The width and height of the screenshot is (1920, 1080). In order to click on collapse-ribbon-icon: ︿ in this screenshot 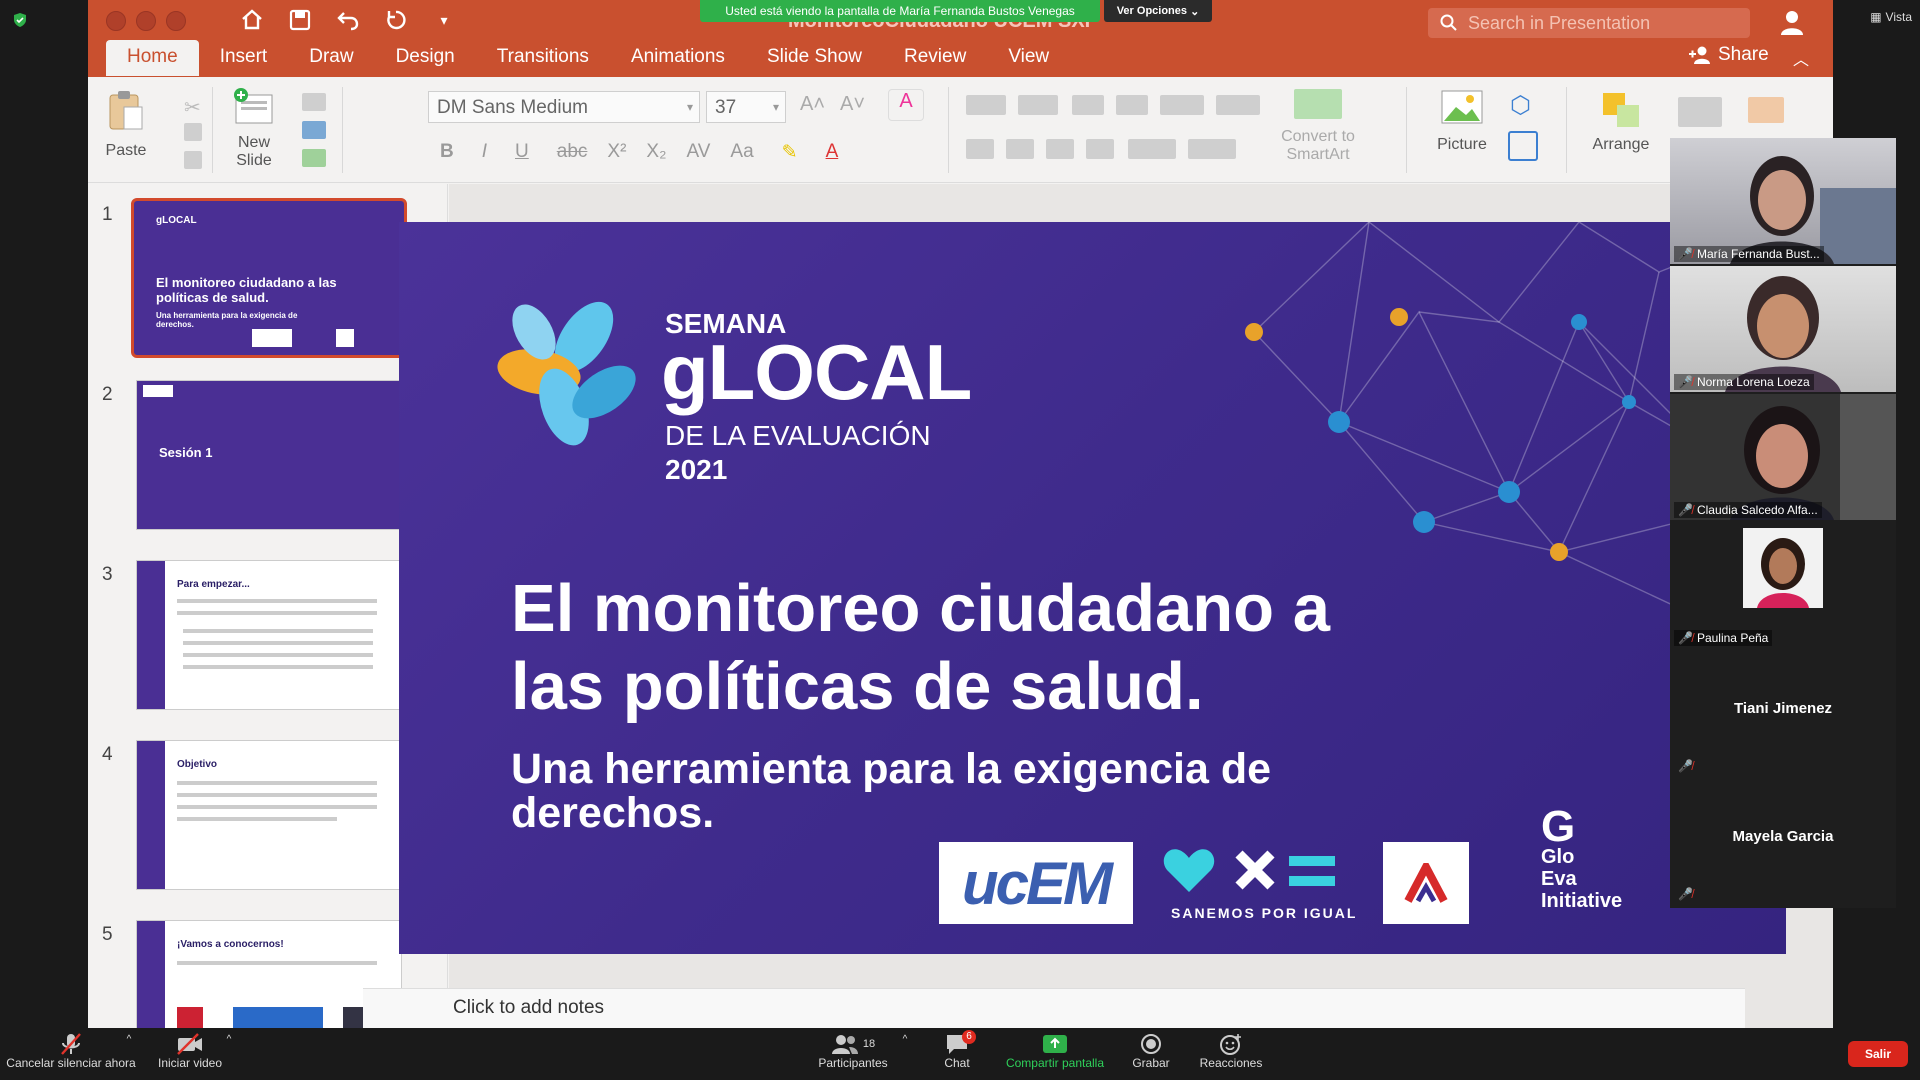, I will do `click(1801, 58)`.